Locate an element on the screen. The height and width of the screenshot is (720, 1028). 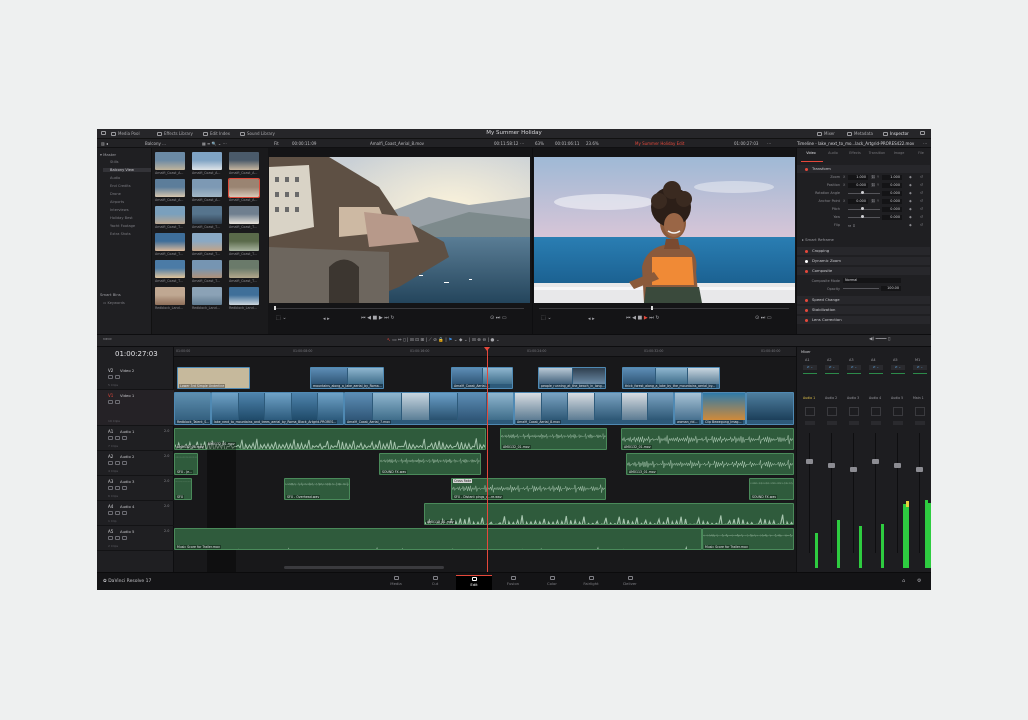
inspector-button: Inspector is located at coordinates (896, 133).